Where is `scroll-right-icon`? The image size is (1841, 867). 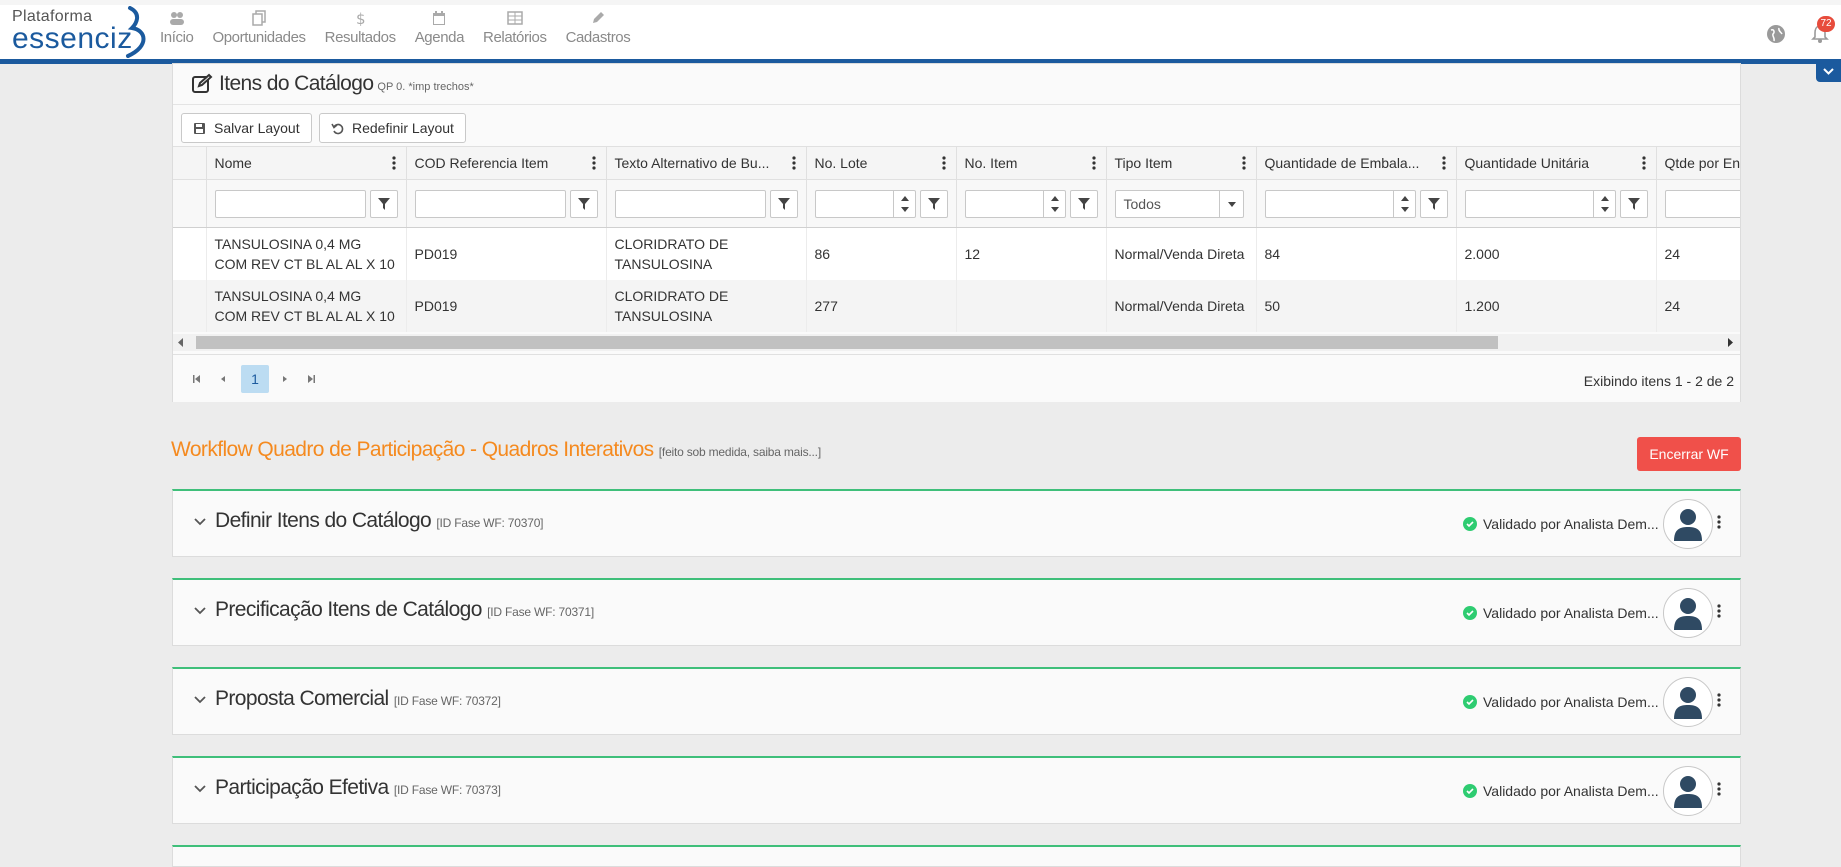 scroll-right-icon is located at coordinates (1730, 342).